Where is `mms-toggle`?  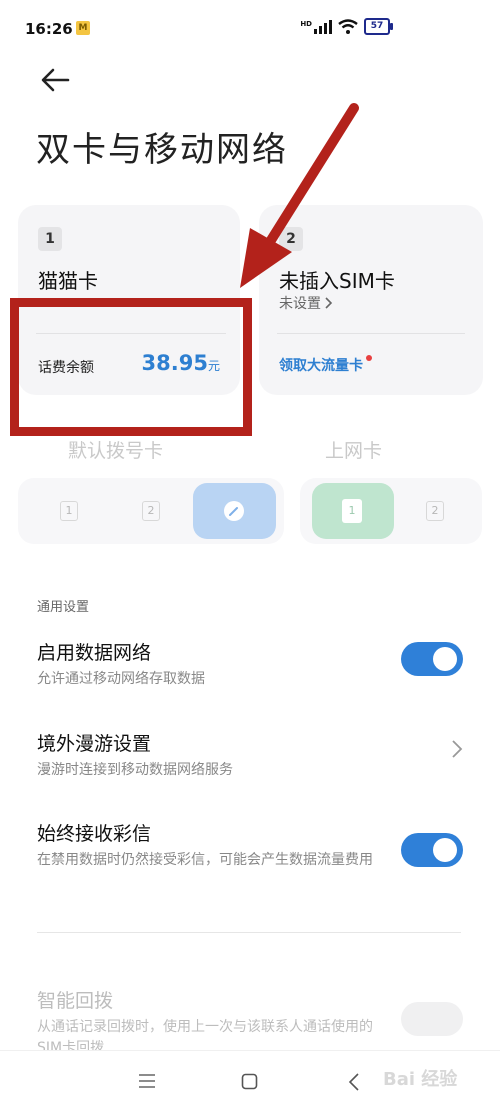 mms-toggle is located at coordinates (432, 850).